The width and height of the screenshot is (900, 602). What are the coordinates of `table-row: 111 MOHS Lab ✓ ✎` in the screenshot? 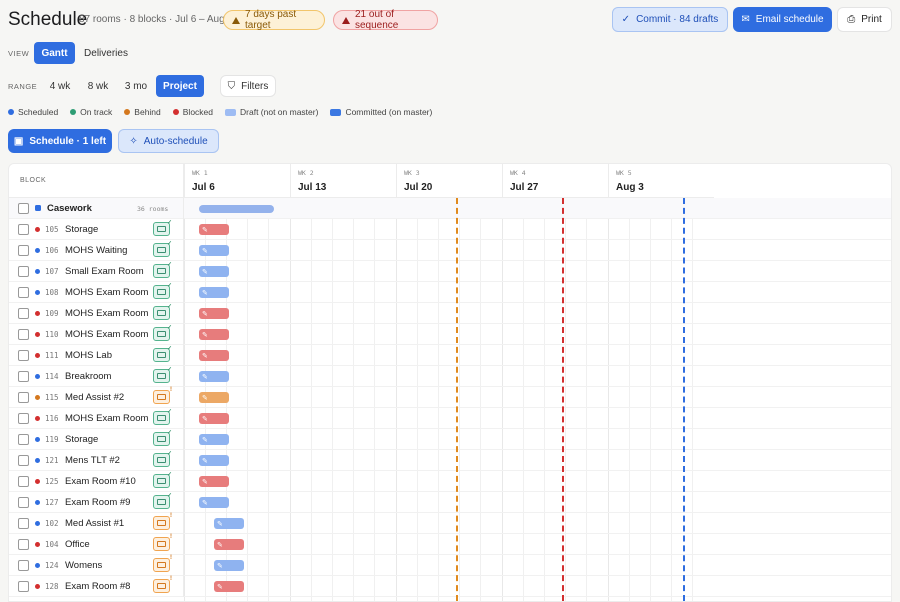 It's located at (450, 355).